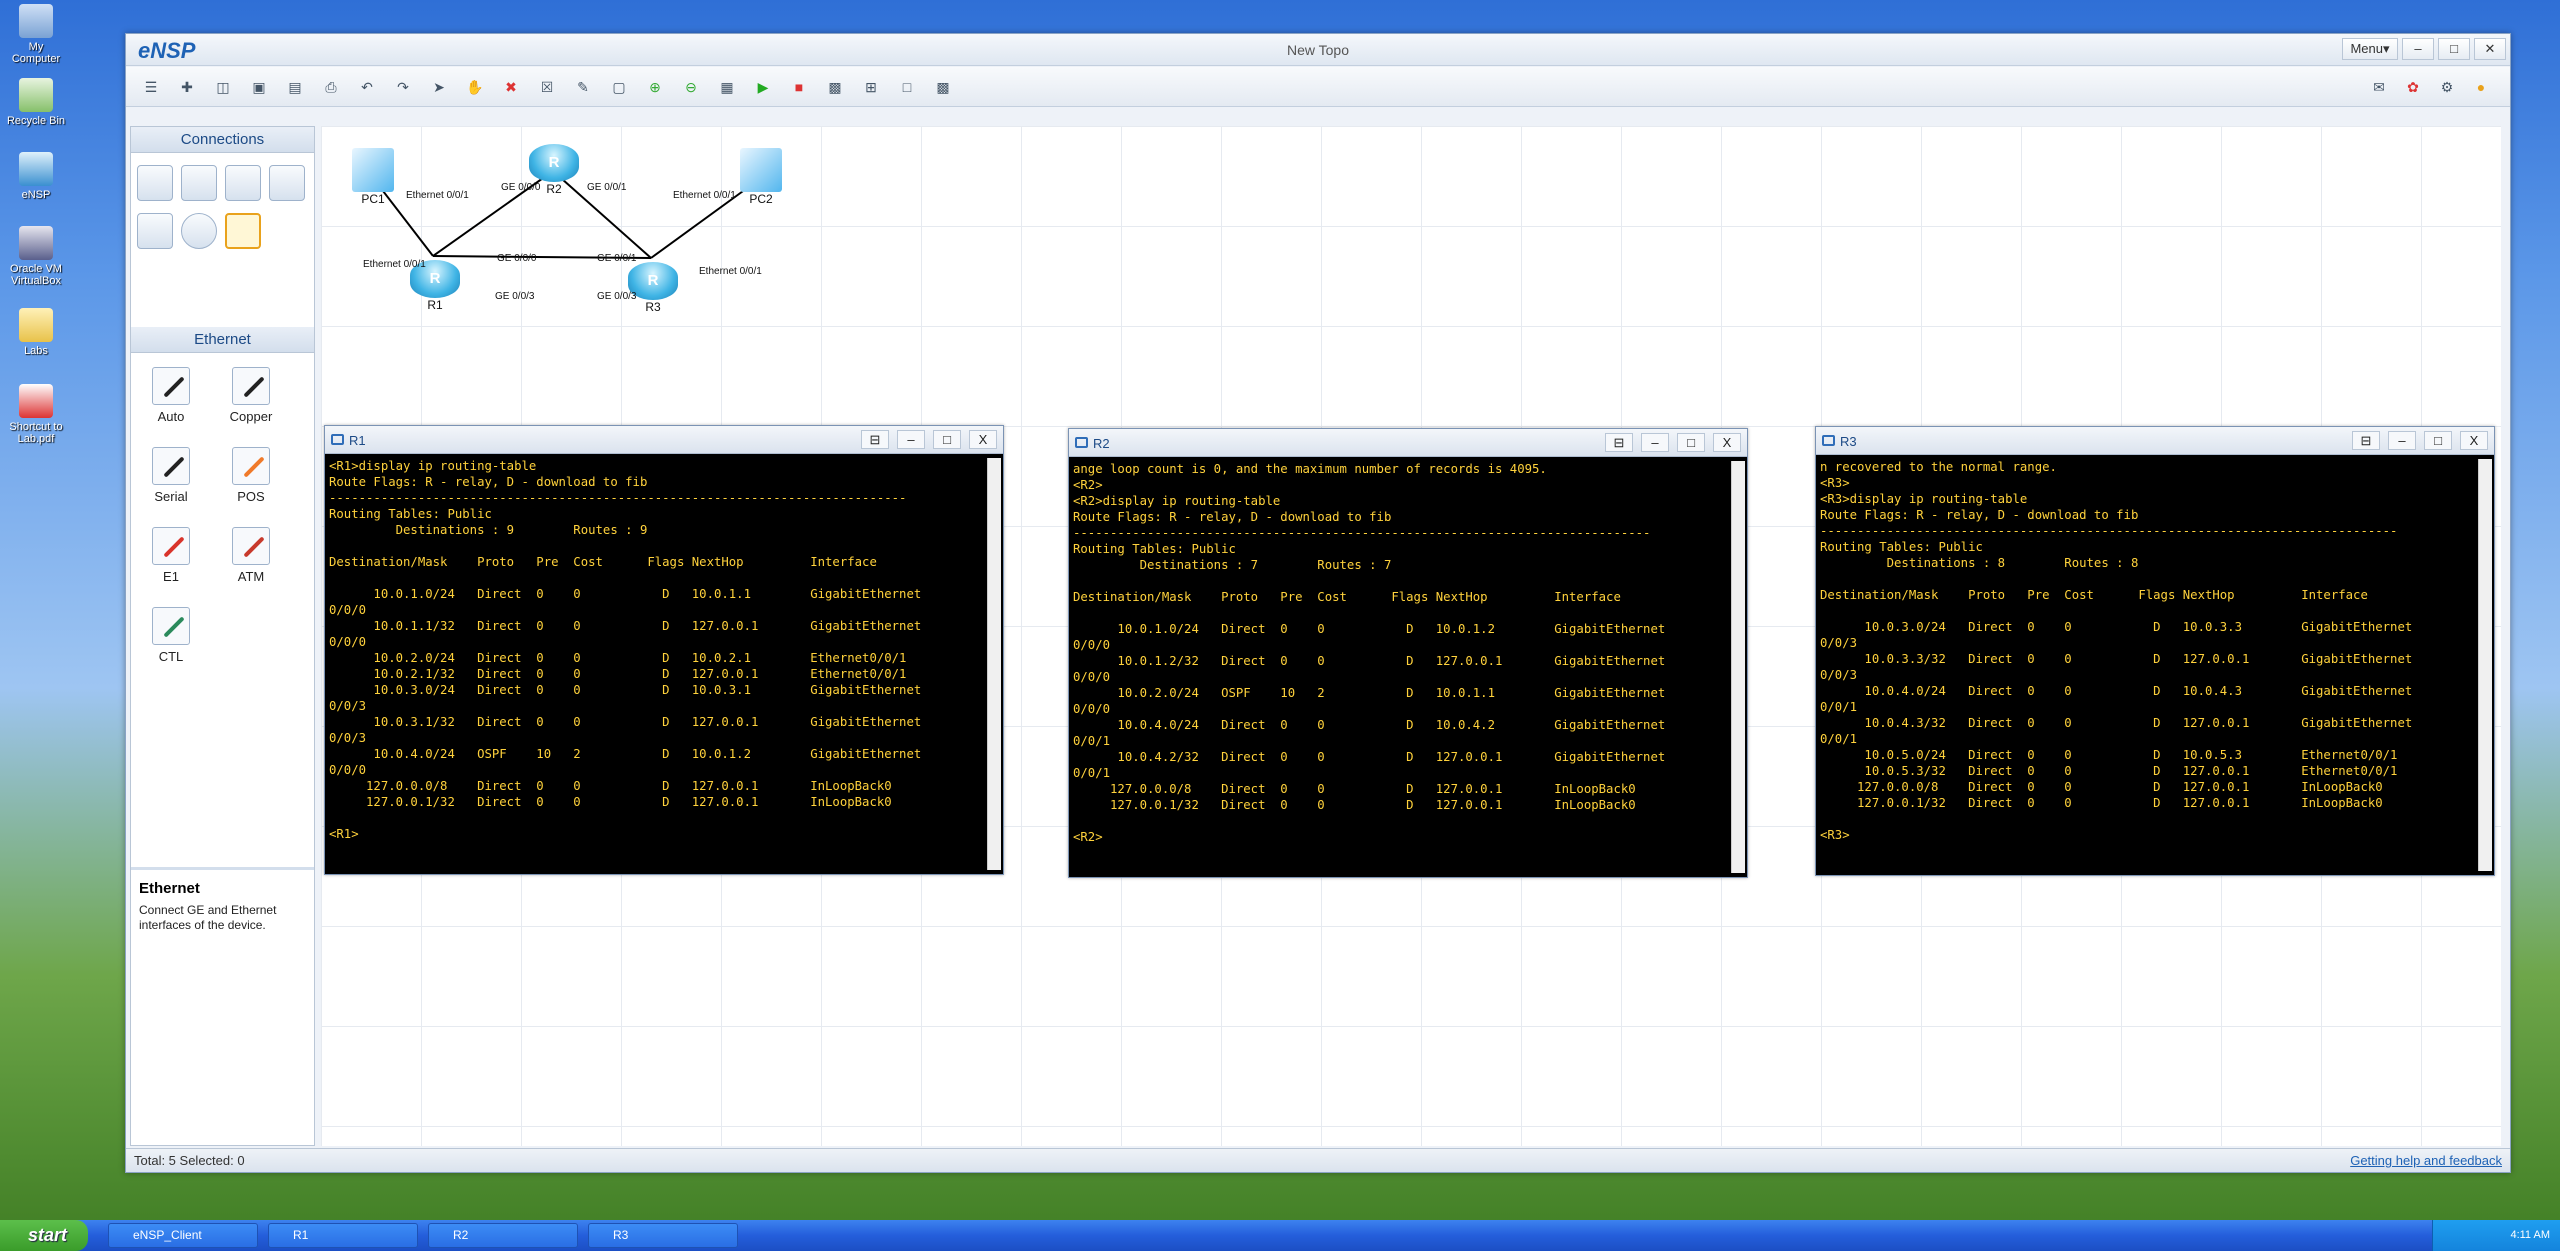  What do you see at coordinates (1408, 443) in the screenshot?
I see `terminal-titlebar: R2 ⊟ – □ X` at bounding box center [1408, 443].